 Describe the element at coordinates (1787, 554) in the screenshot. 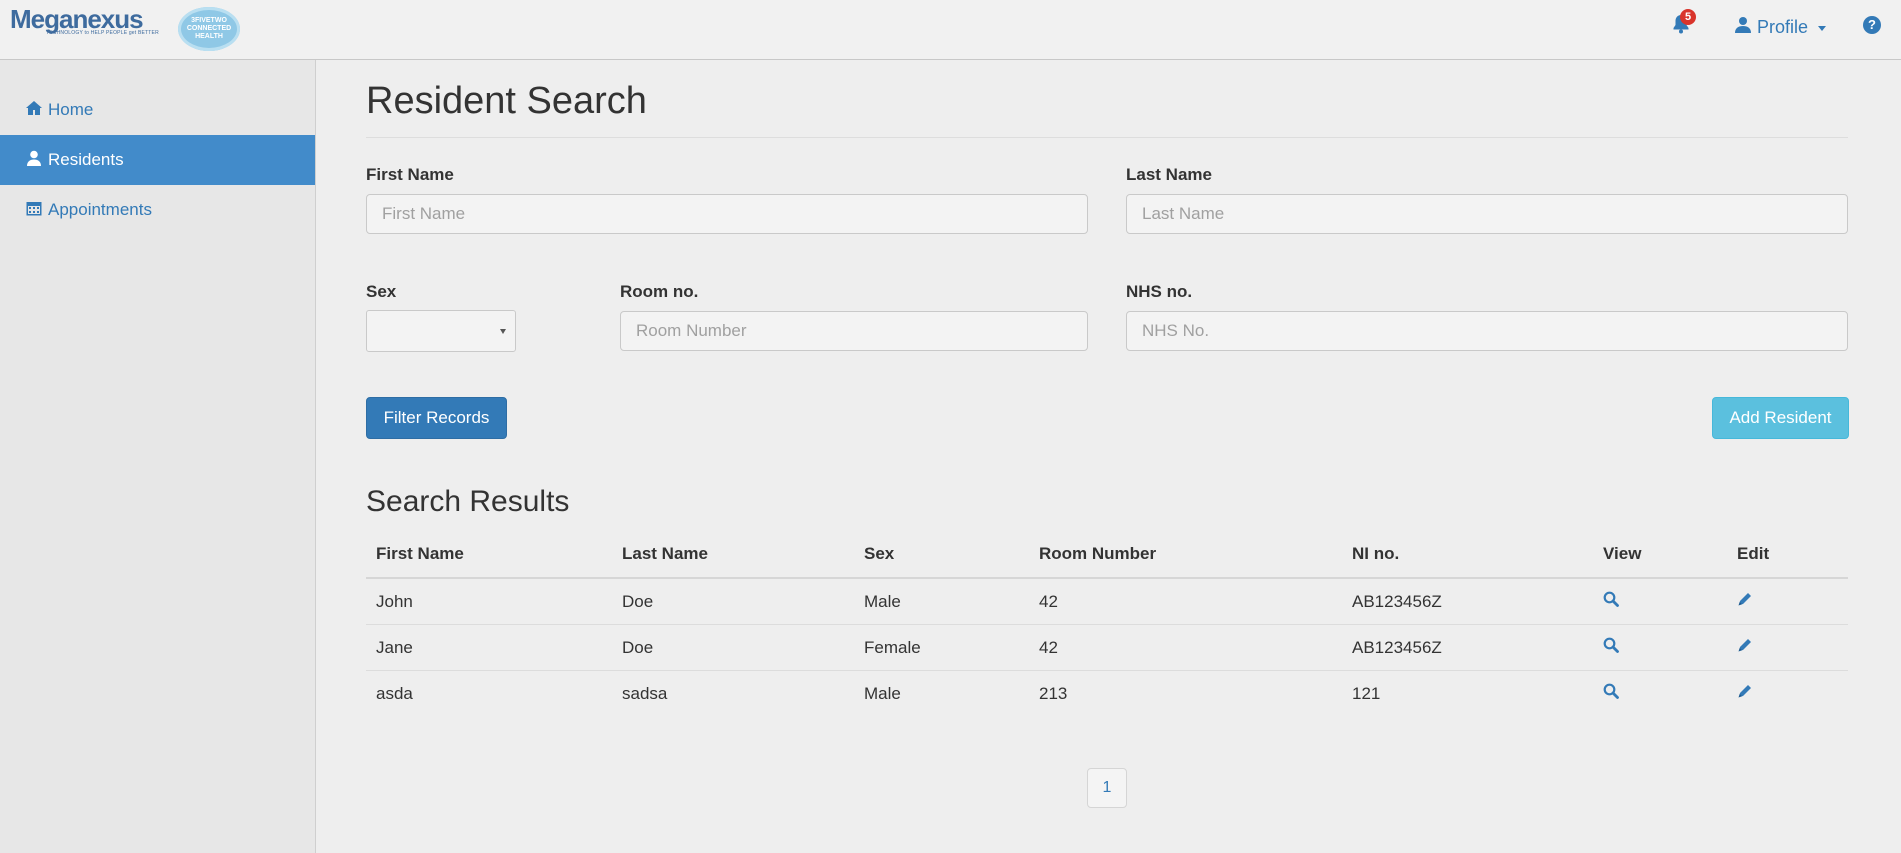

I see `column-header: Edit` at that location.